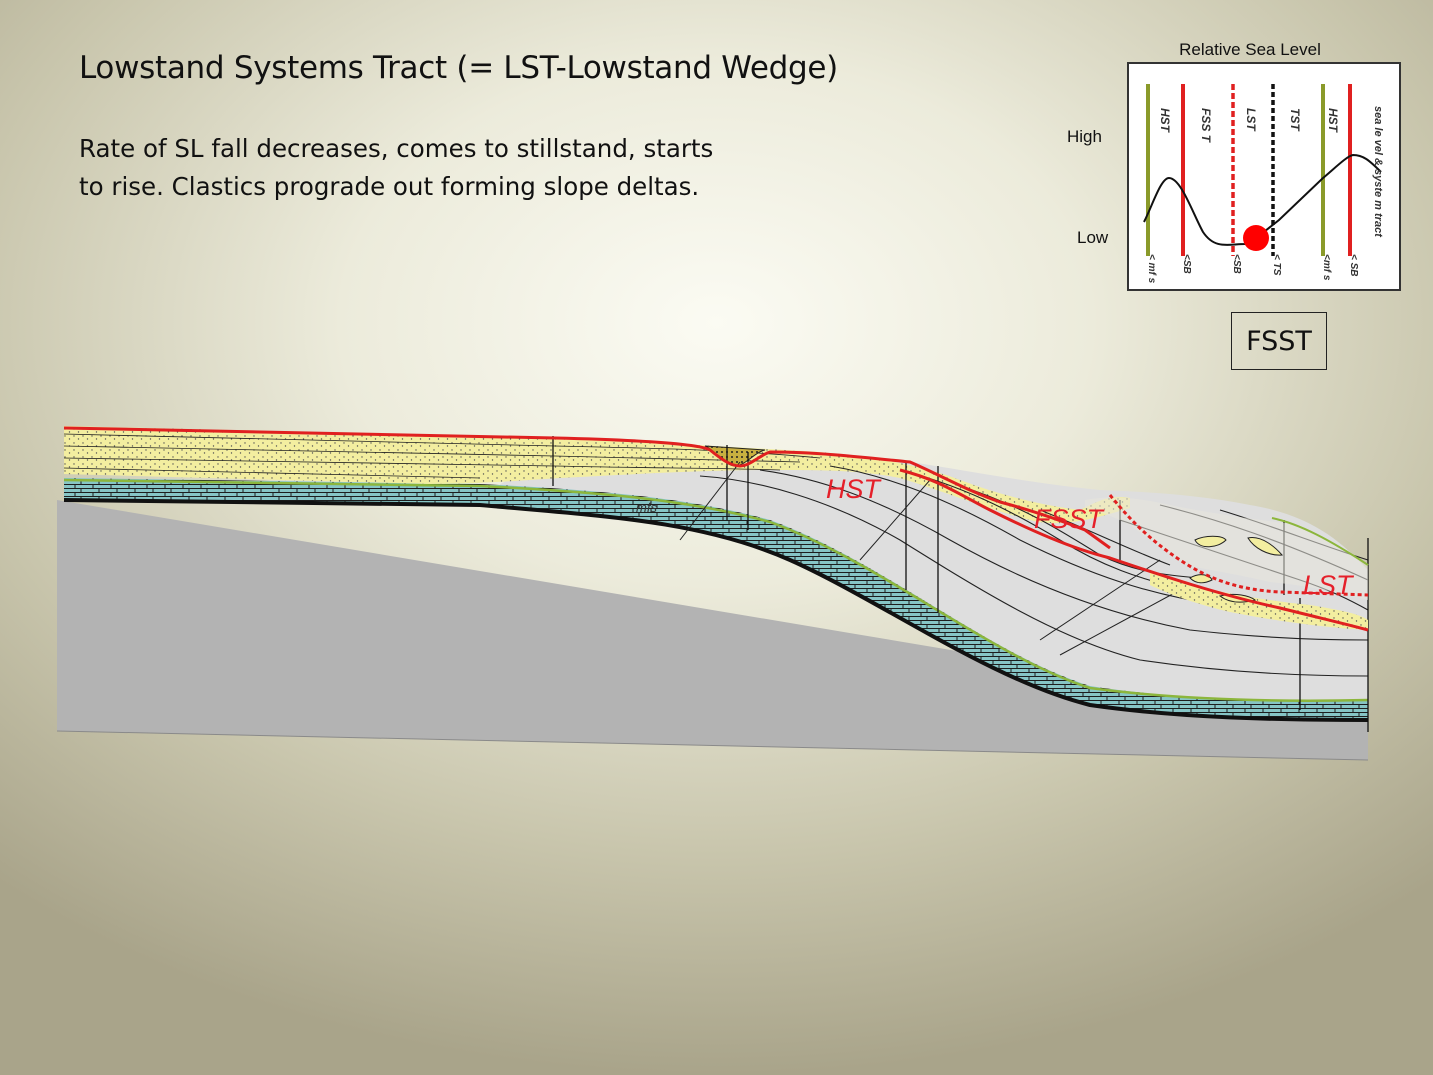 This screenshot has height=1075, width=1433. I want to click on surface-label-sb-1: <SB, so click(1186, 264).